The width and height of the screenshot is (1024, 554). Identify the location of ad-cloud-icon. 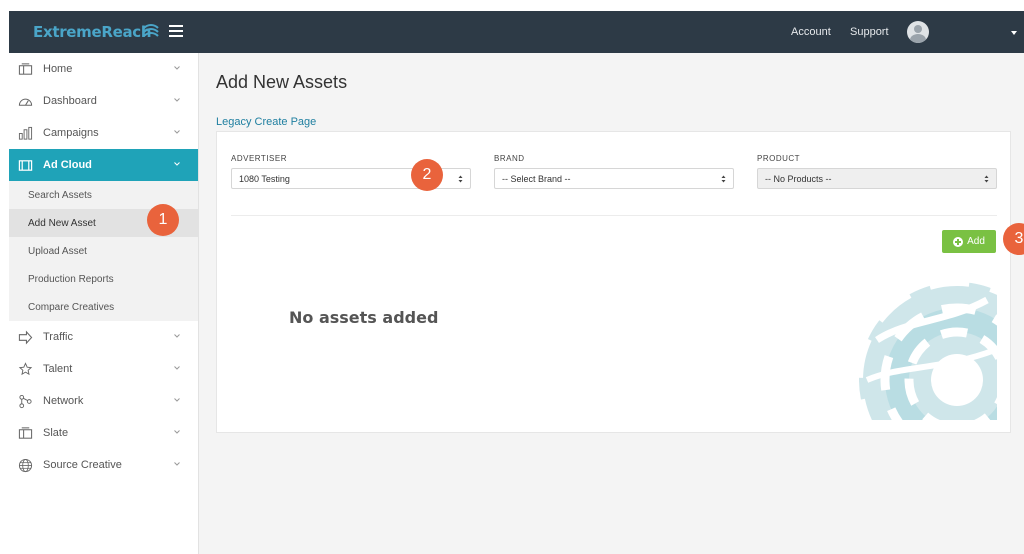
(25, 165).